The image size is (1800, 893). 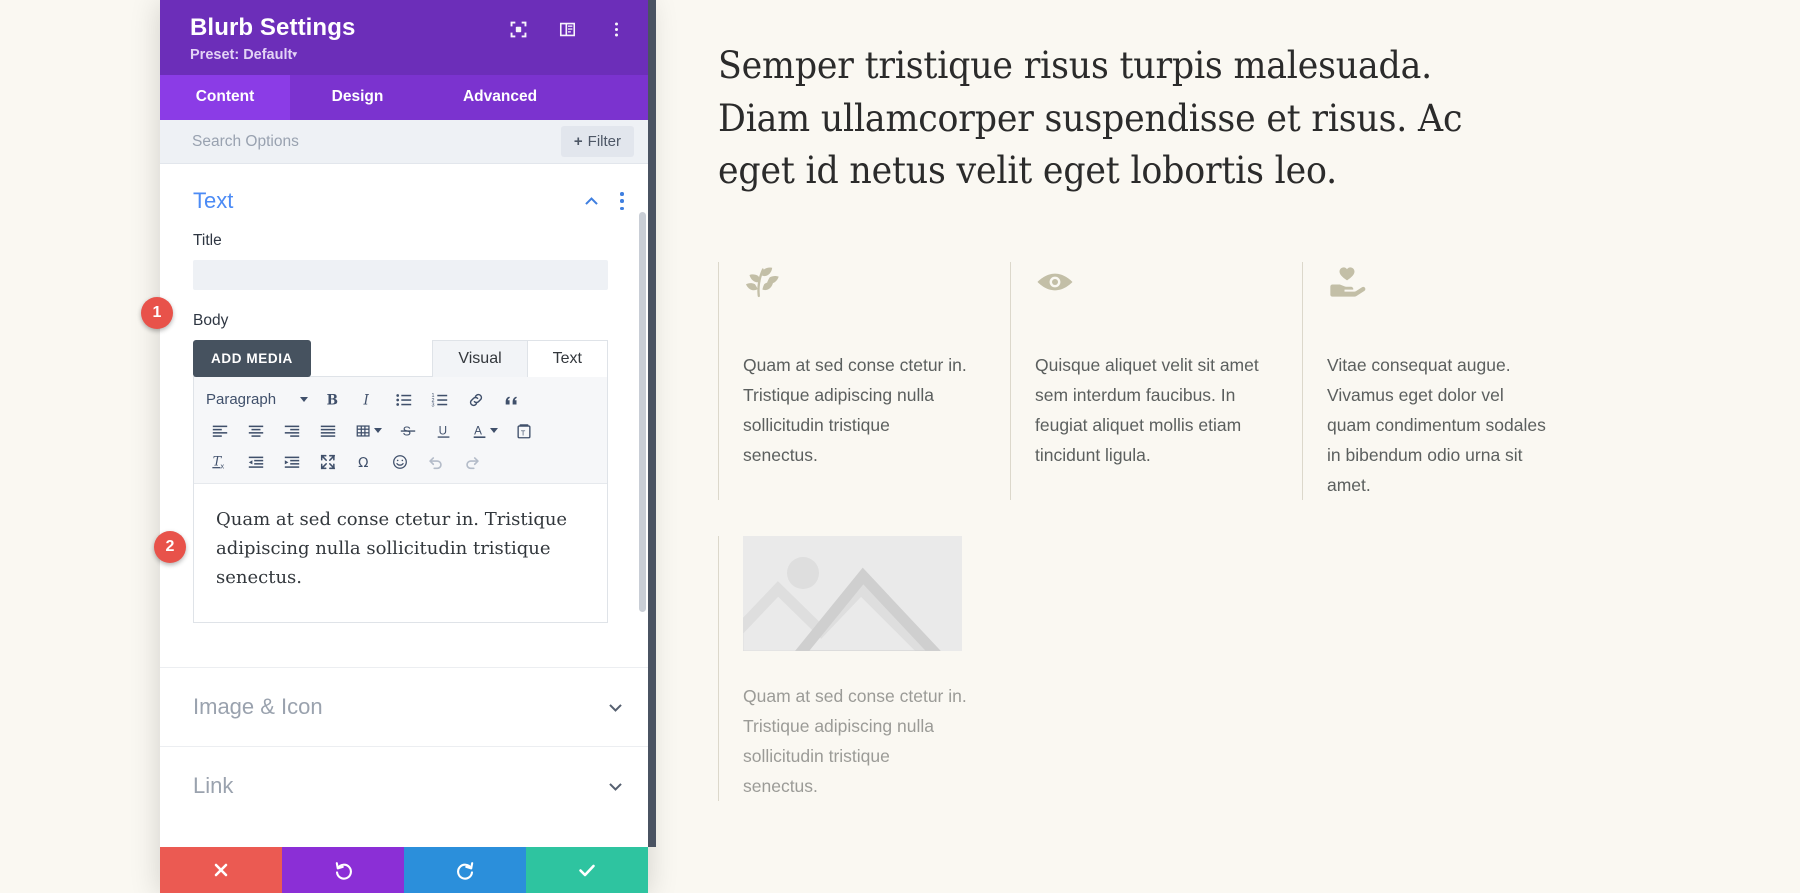 I want to click on text-color-icon: A, so click(x=484, y=430).